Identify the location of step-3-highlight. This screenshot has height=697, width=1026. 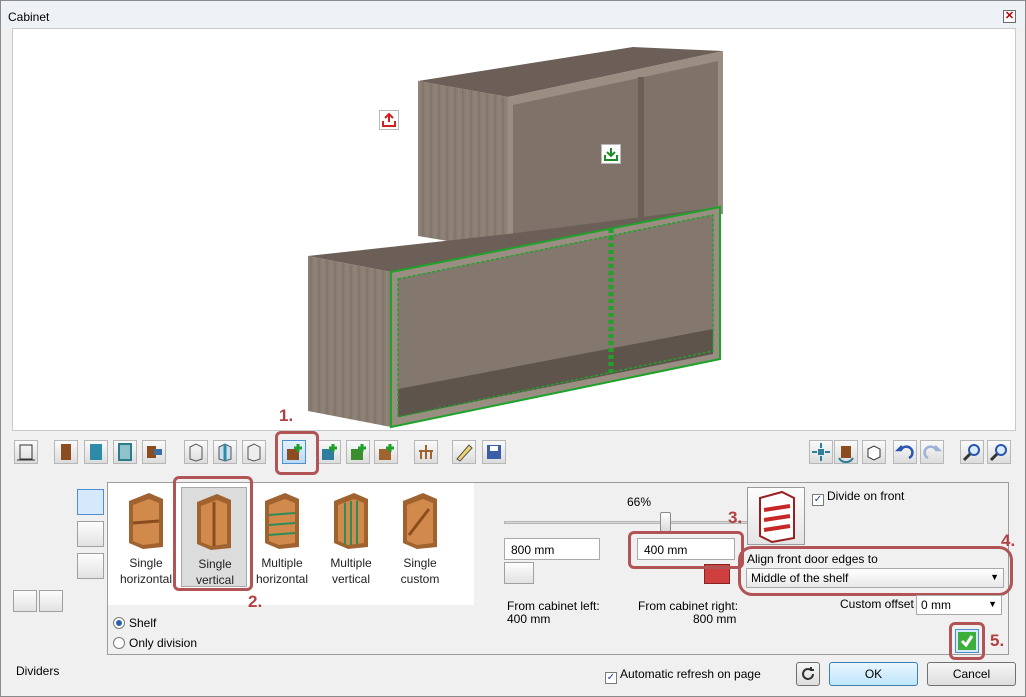
(686, 550).